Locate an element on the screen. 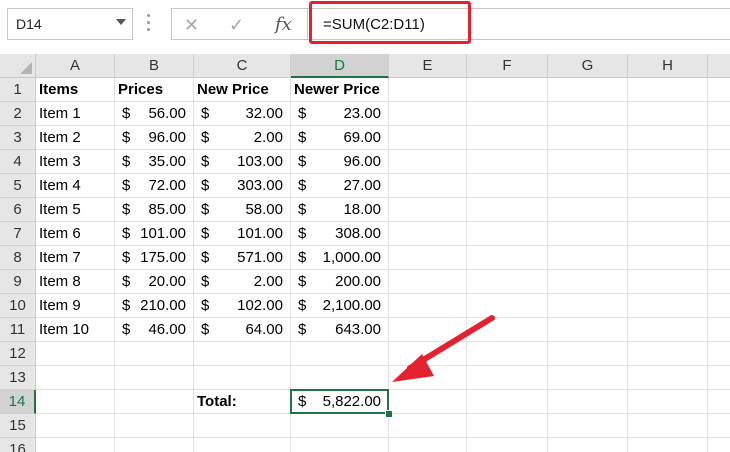 The height and width of the screenshot is (452, 730). row-header-13: 13 is located at coordinates (18, 378).